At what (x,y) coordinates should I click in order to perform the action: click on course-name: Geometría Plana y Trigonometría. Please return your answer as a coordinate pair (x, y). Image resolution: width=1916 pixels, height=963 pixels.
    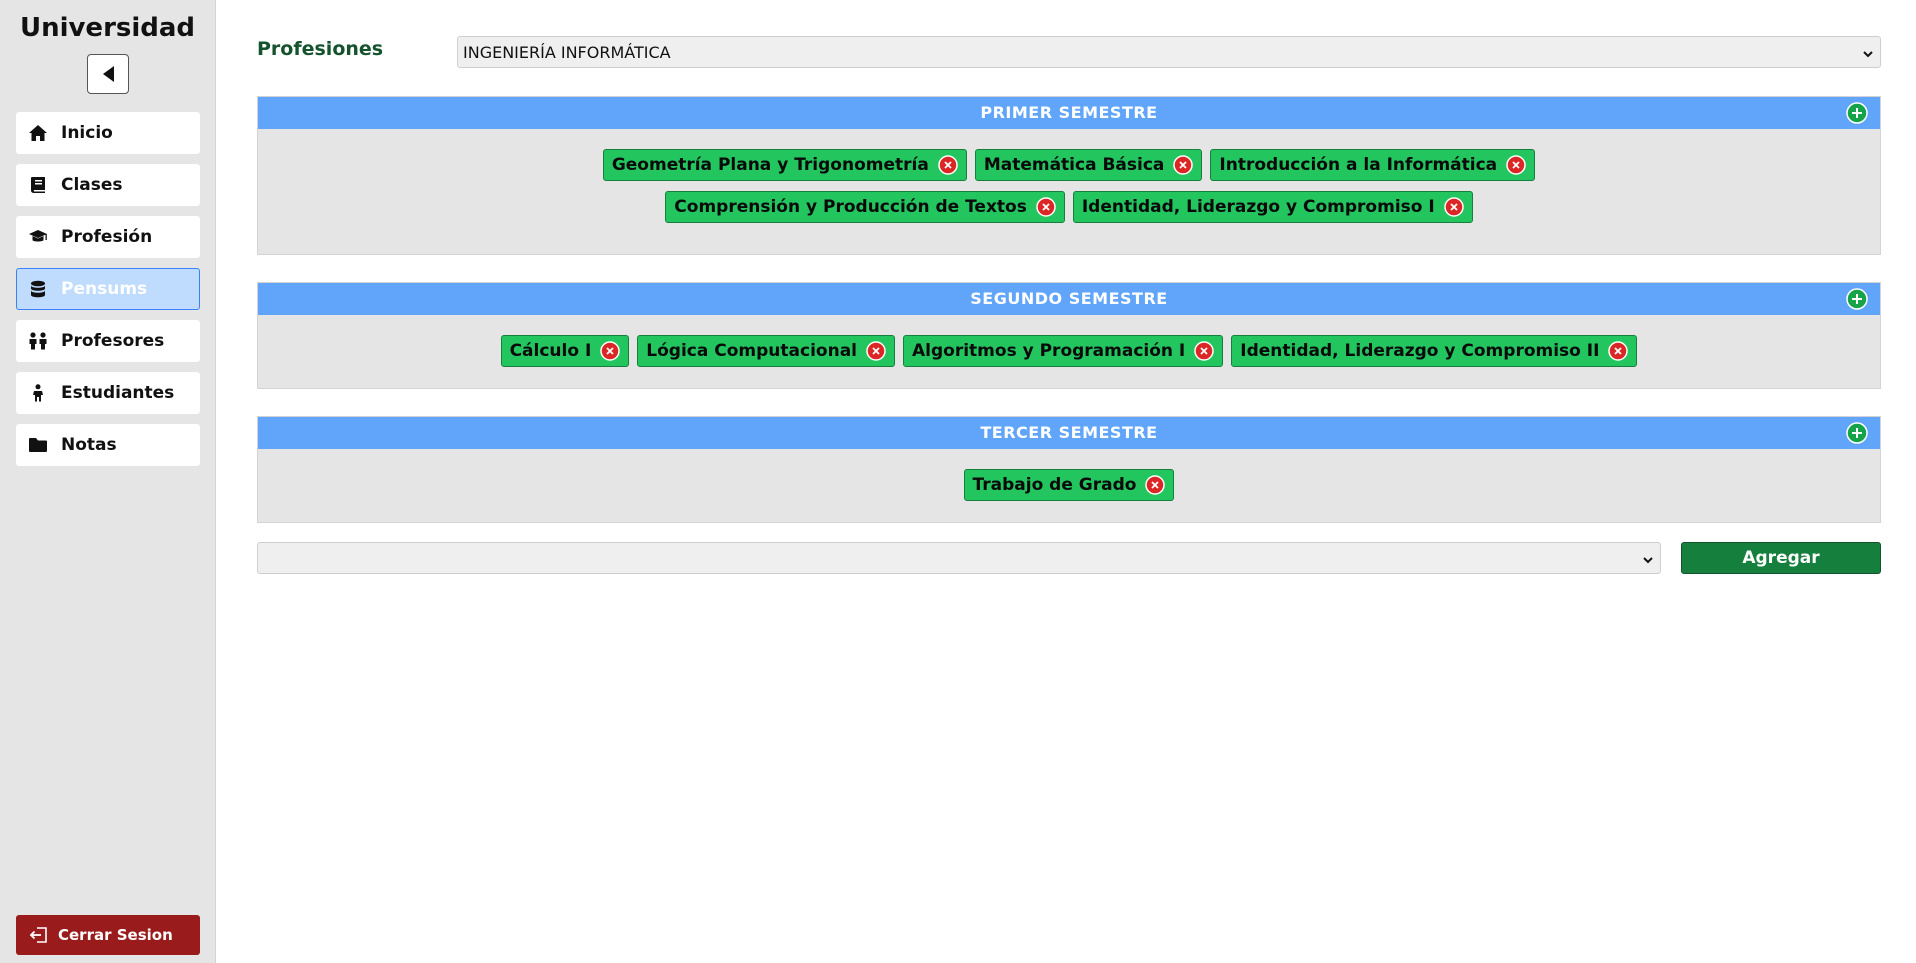
    Looking at the image, I should click on (770, 165).